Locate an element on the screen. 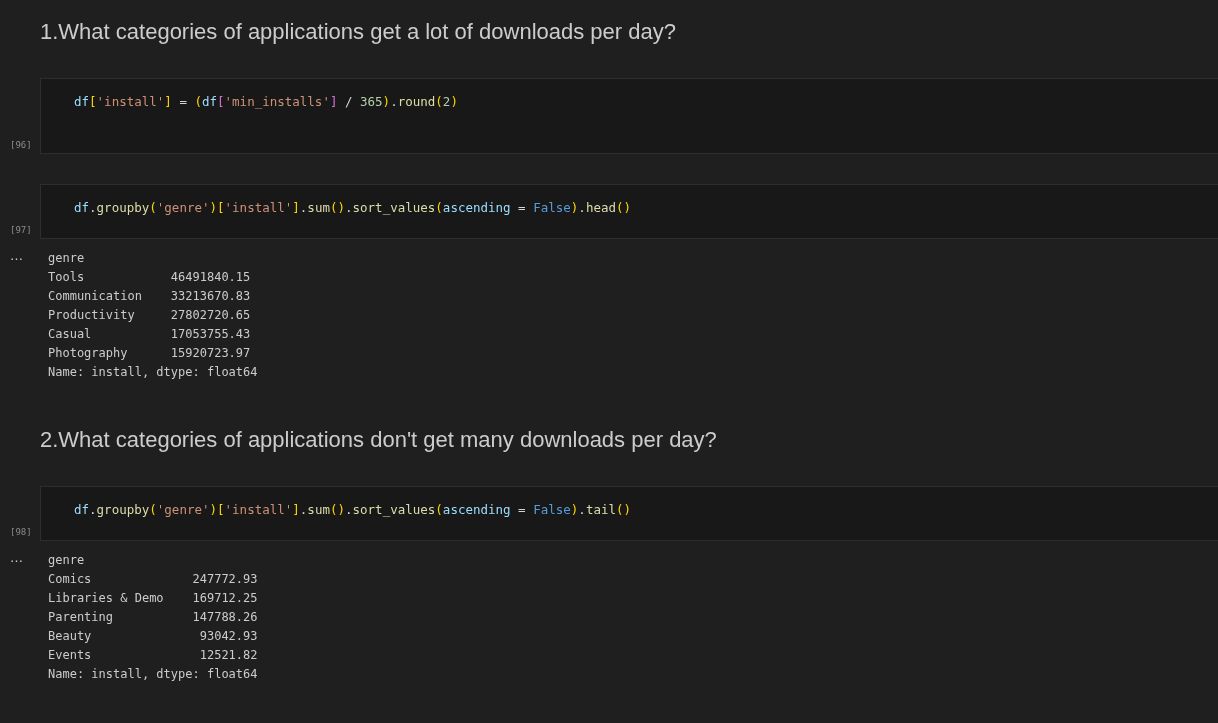  output-line: Tools 46491840.15 is located at coordinates (150, 277).